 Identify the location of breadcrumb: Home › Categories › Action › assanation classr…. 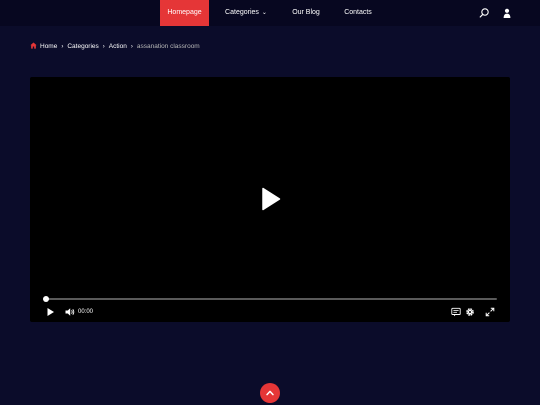
(115, 47).